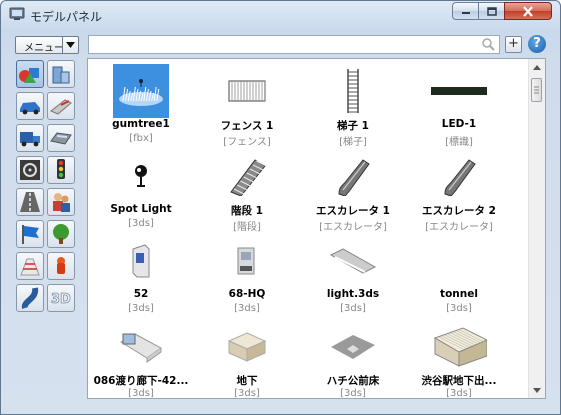 The width and height of the screenshot is (561, 415). I want to click on car-icon, so click(30, 108).